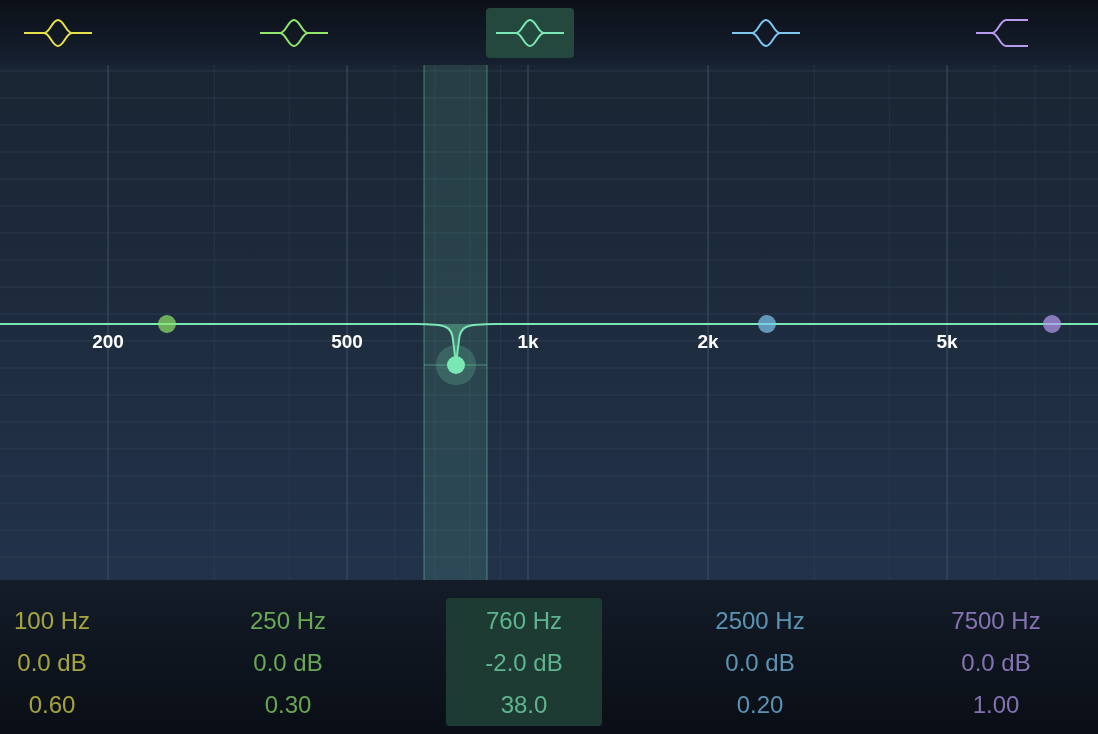 This screenshot has height=734, width=1098. I want to click on band-parameters-panel: 760 Hz -2.0 dB 38.0, so click(524, 662).